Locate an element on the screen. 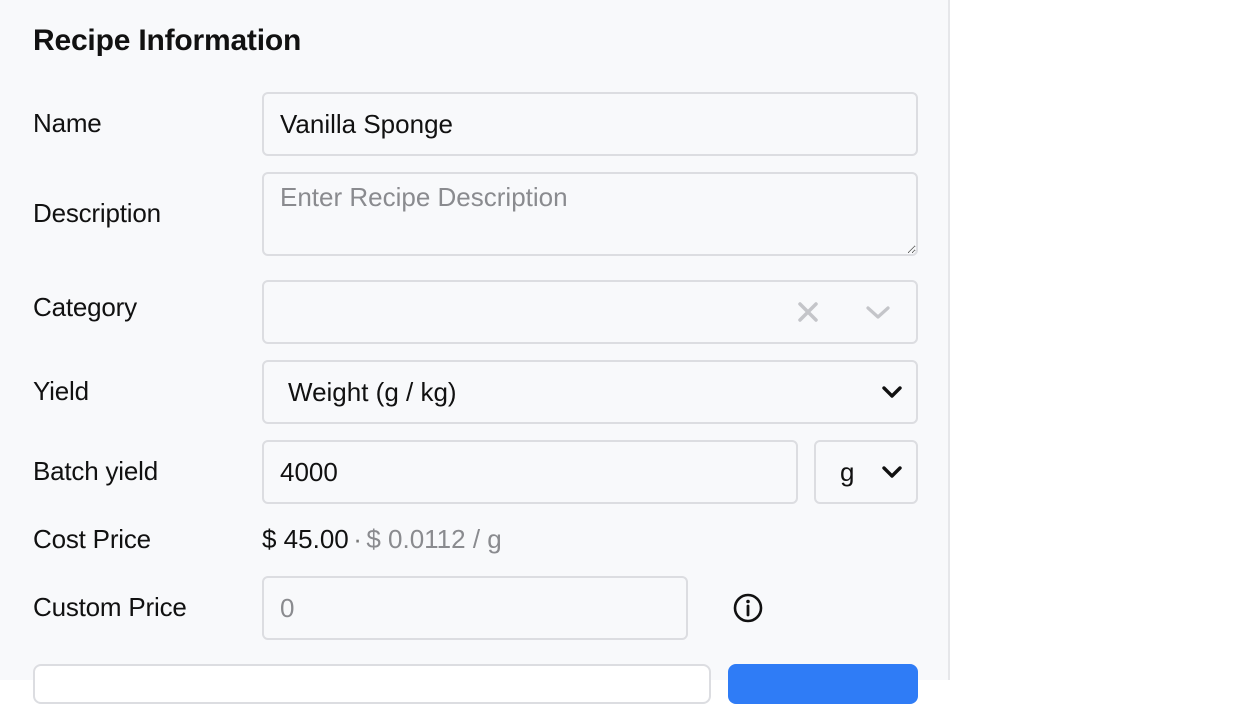 The image size is (1240, 704). name-label: Name is located at coordinates (67, 123).